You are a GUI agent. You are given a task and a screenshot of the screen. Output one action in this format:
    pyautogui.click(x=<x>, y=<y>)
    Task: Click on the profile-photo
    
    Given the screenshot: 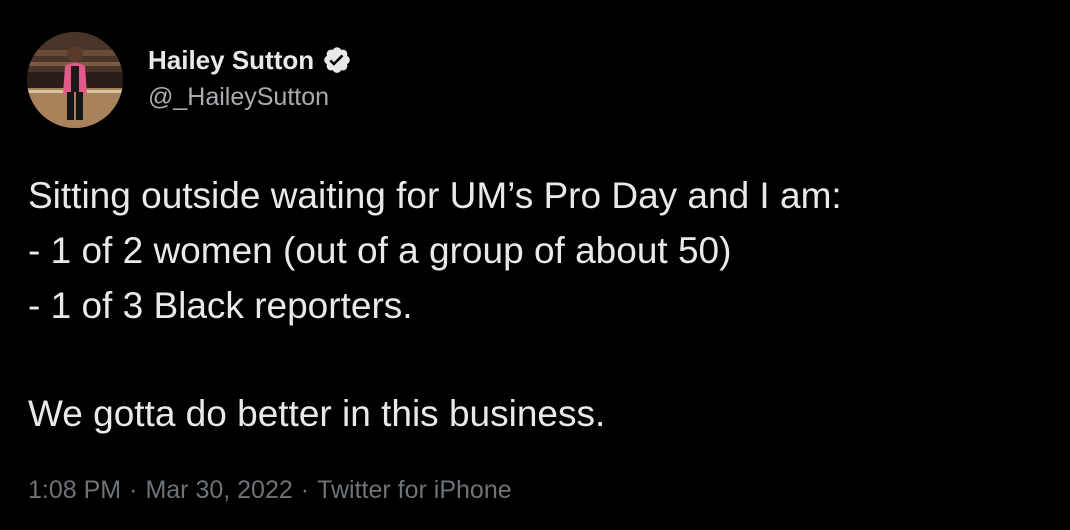 What is the action you would take?
    pyautogui.click(x=75, y=80)
    